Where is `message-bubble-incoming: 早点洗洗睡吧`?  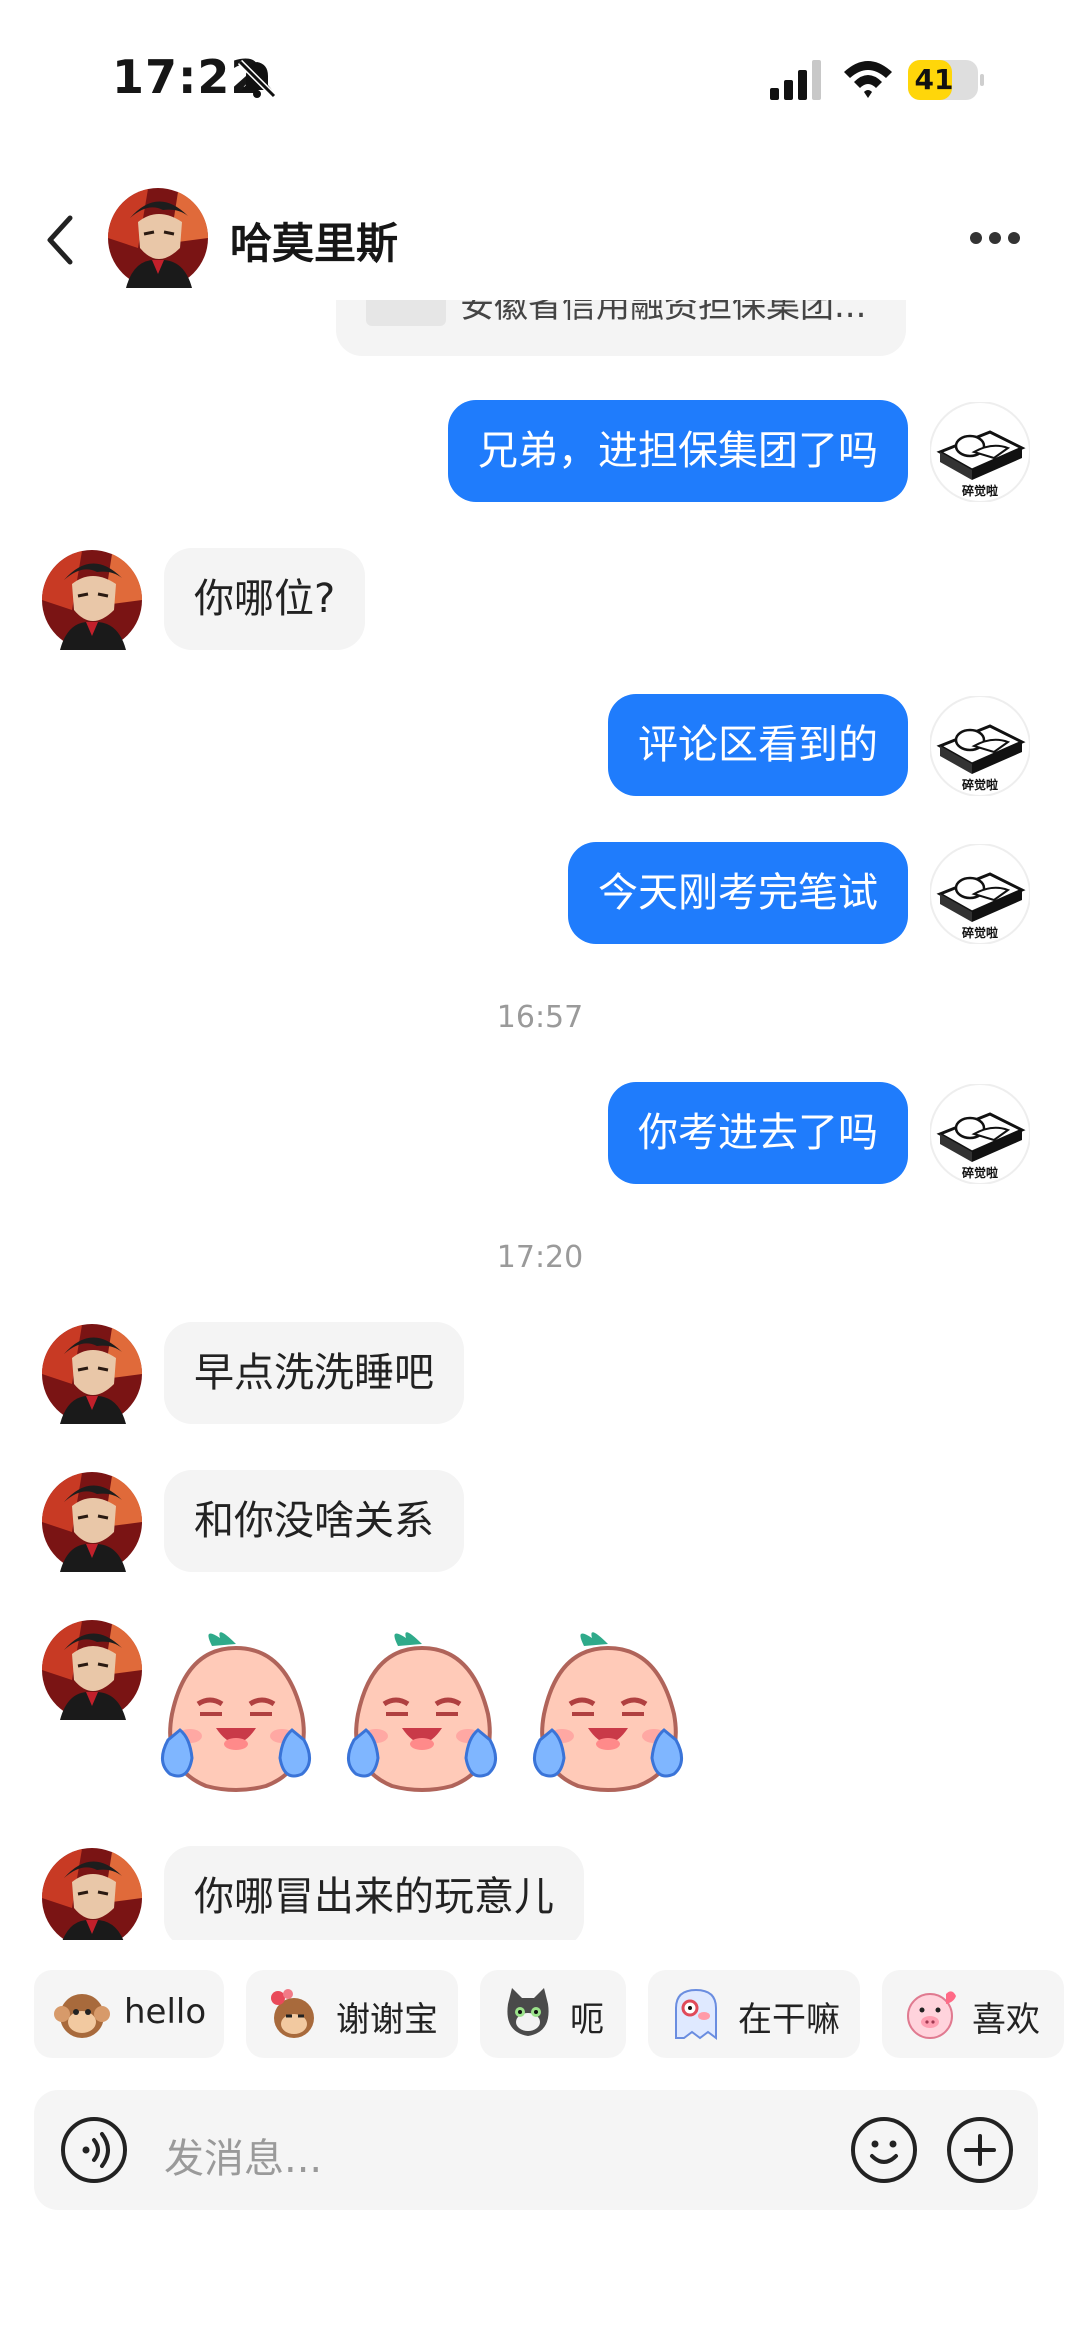 message-bubble-incoming: 早点洗洗睡吧 is located at coordinates (314, 1373).